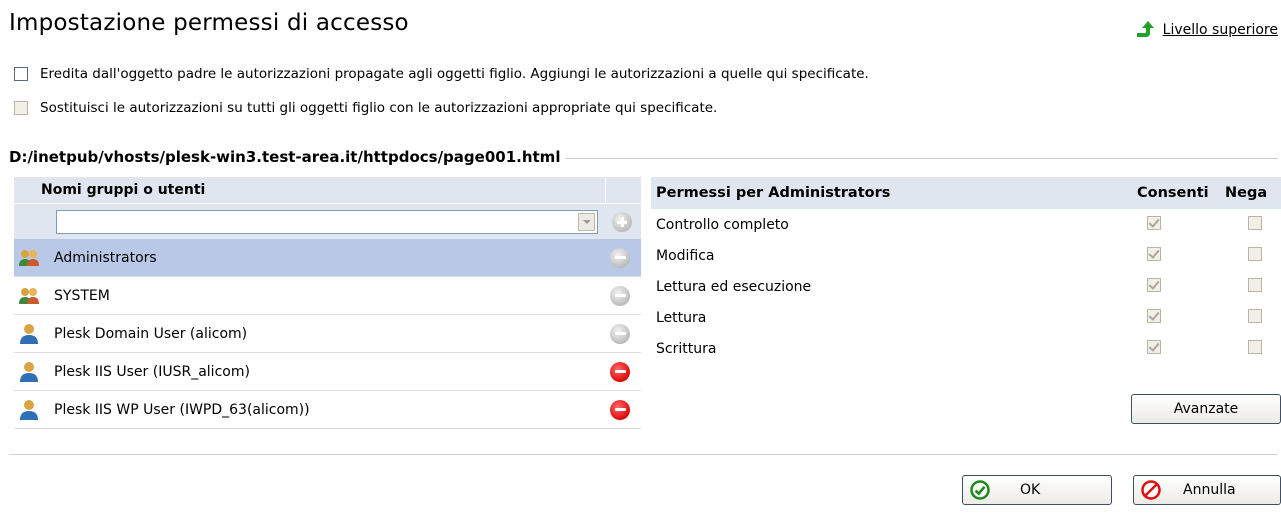 The image size is (1281, 527). What do you see at coordinates (966, 348) in the screenshot?
I see `permission-row: Scrittura` at bounding box center [966, 348].